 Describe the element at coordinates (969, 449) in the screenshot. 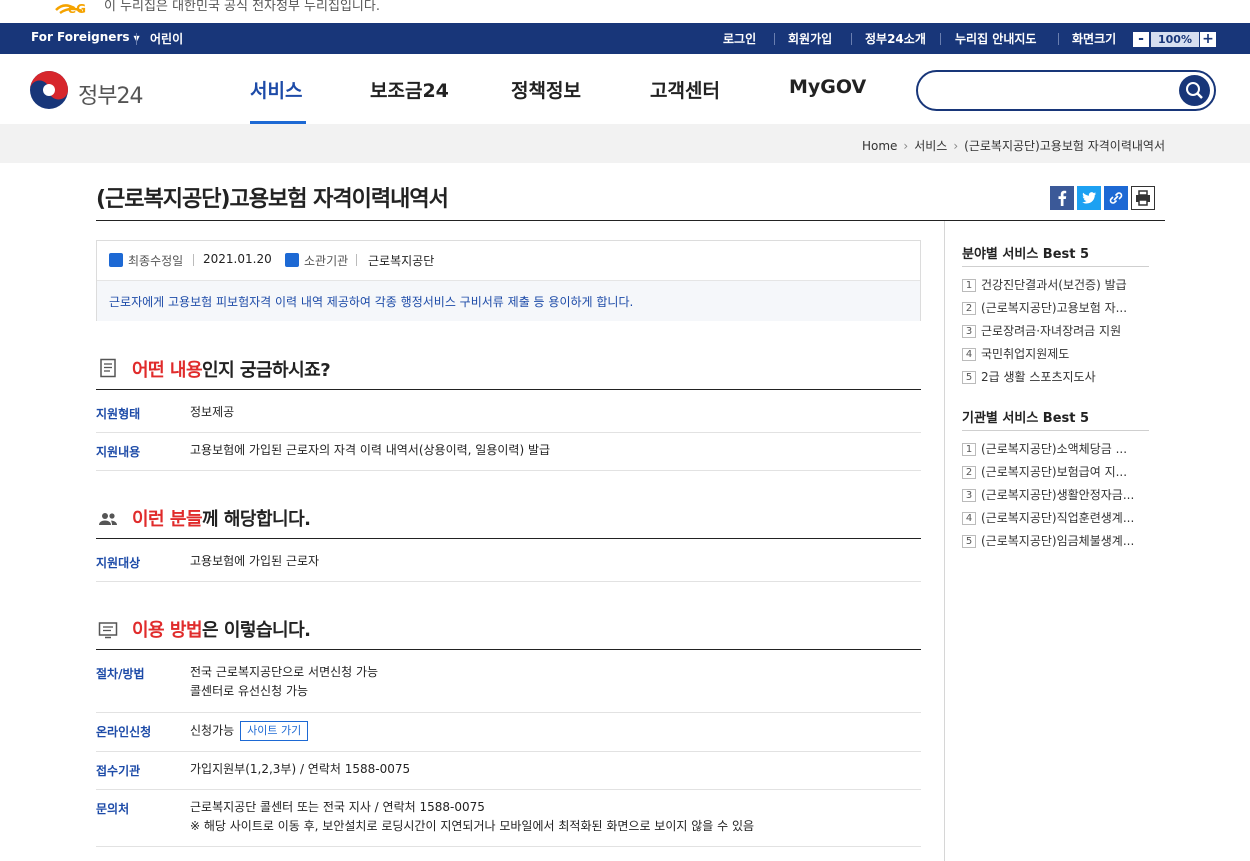

I see `rank-number: 1` at that location.